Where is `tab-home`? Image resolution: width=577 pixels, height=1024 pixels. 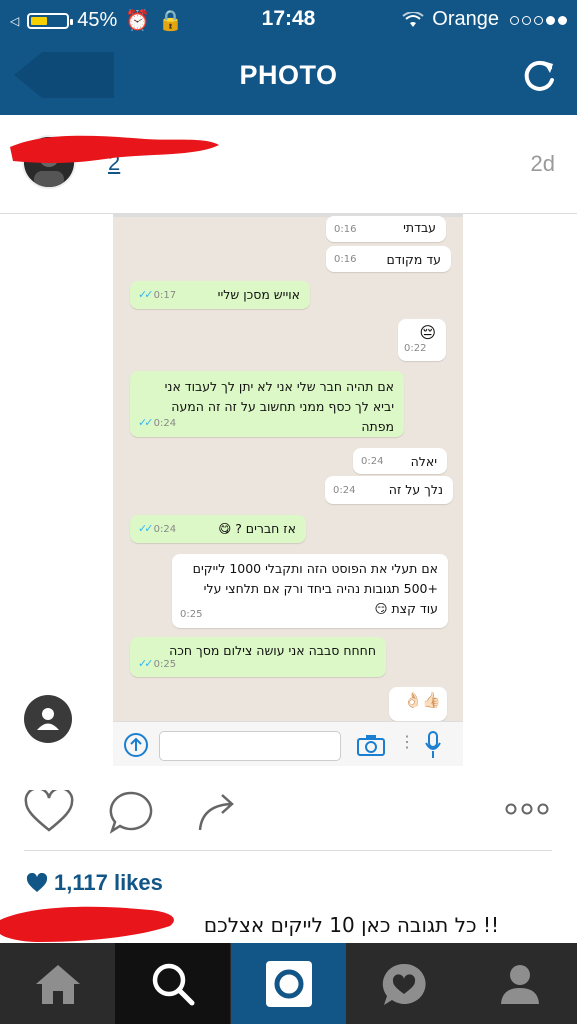 tab-home is located at coordinates (57, 983).